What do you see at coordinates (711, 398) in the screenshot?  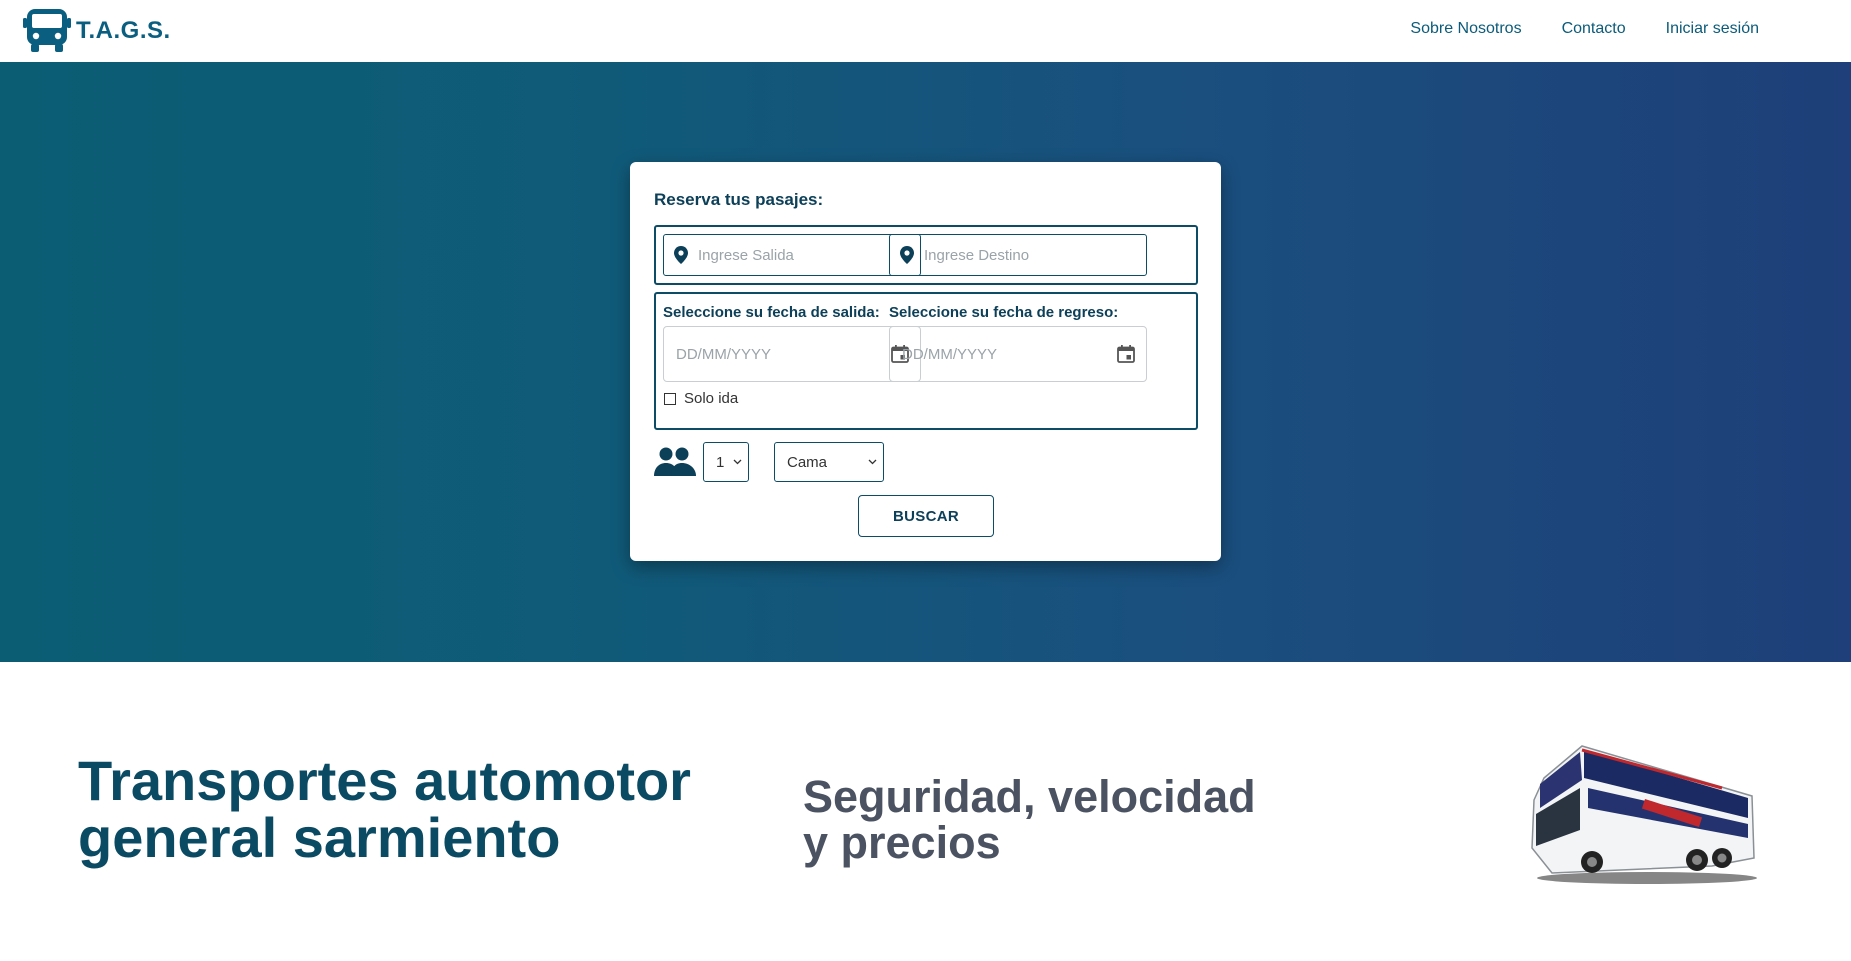 I see `one-way-label: Solo ida` at bounding box center [711, 398].